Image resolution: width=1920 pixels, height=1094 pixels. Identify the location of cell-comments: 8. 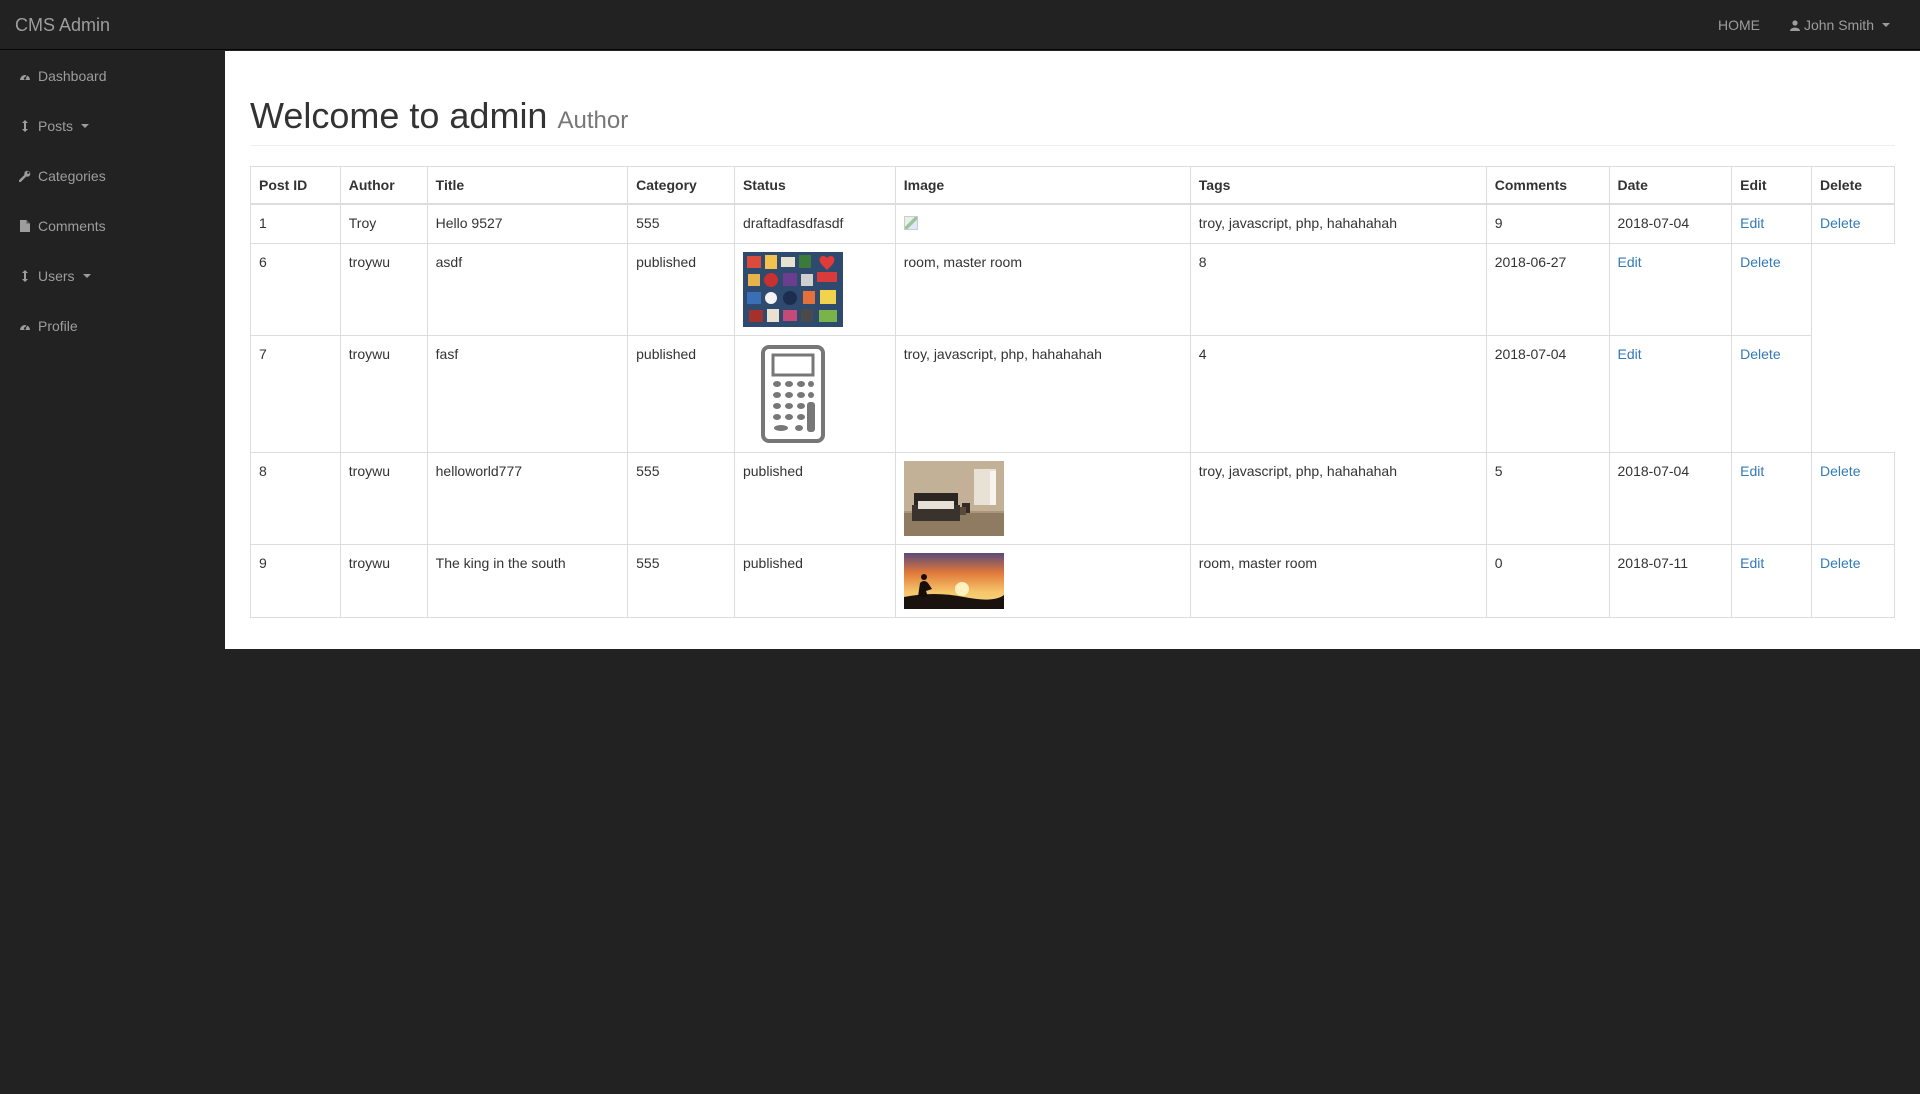
(1338, 289).